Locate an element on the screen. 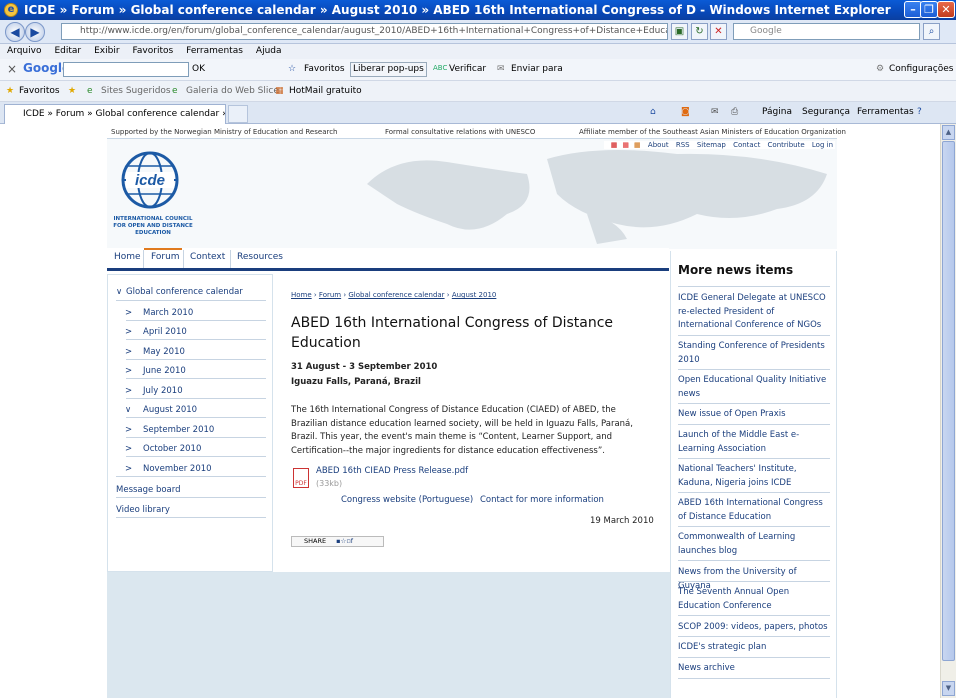  menu-favorites: Favoritos is located at coordinates (153, 51).